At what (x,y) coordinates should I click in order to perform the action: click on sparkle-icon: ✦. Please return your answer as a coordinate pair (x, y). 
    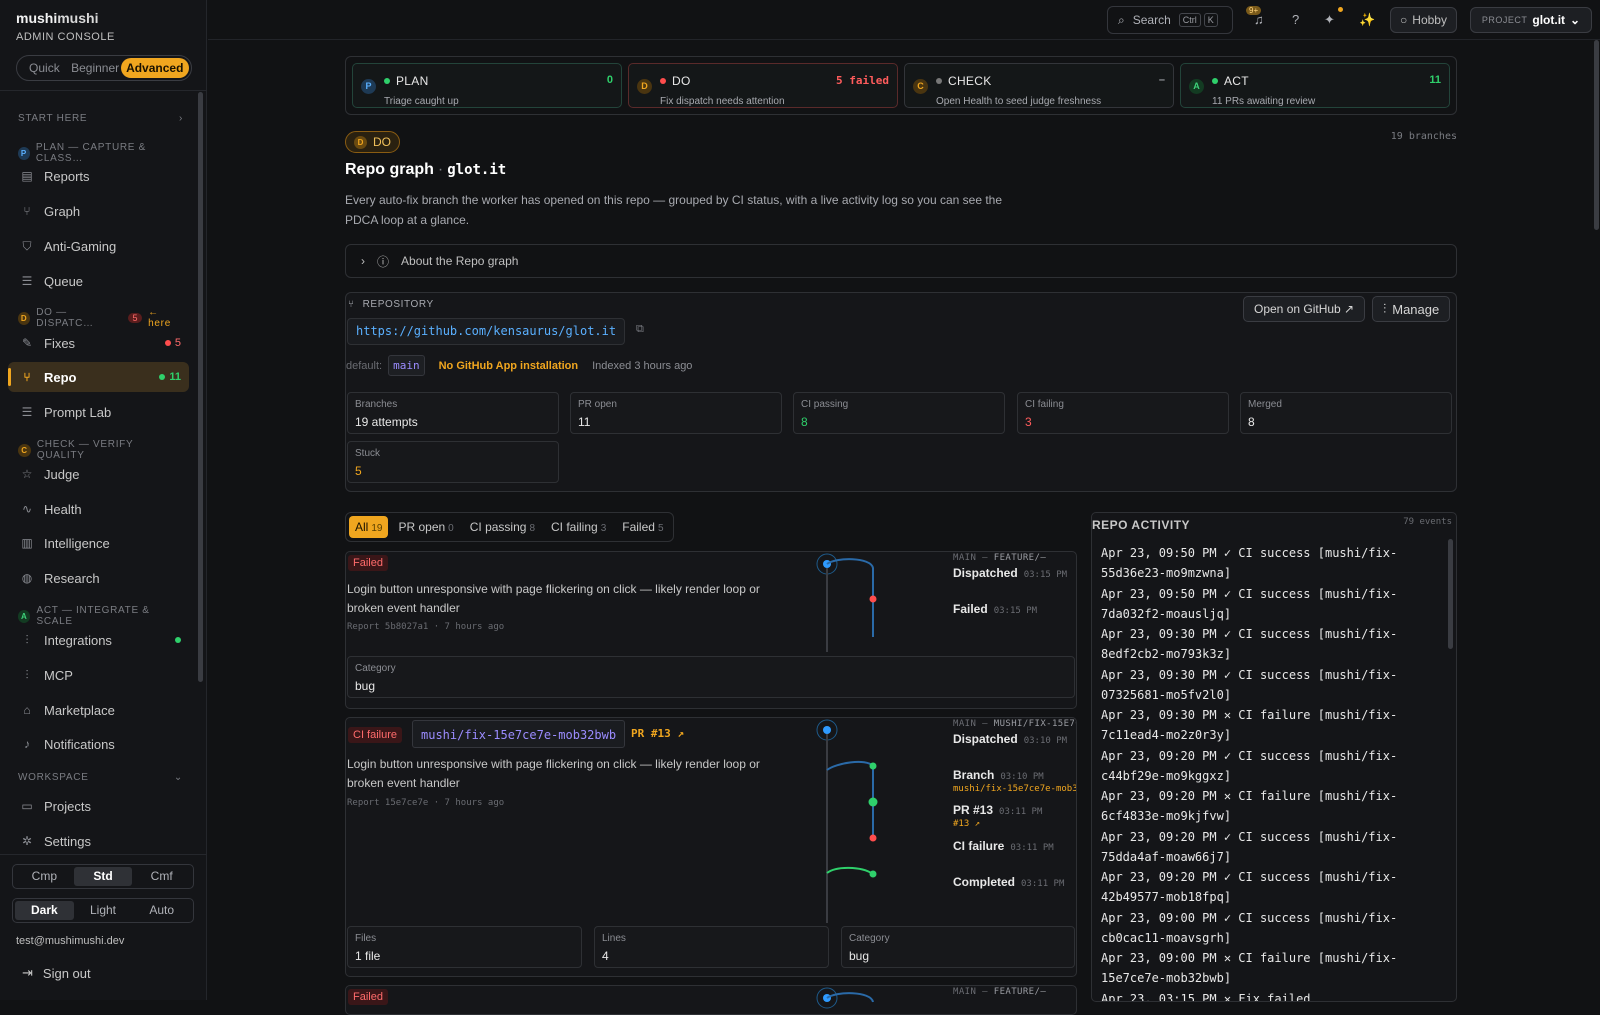
    Looking at the image, I should click on (1329, 20).